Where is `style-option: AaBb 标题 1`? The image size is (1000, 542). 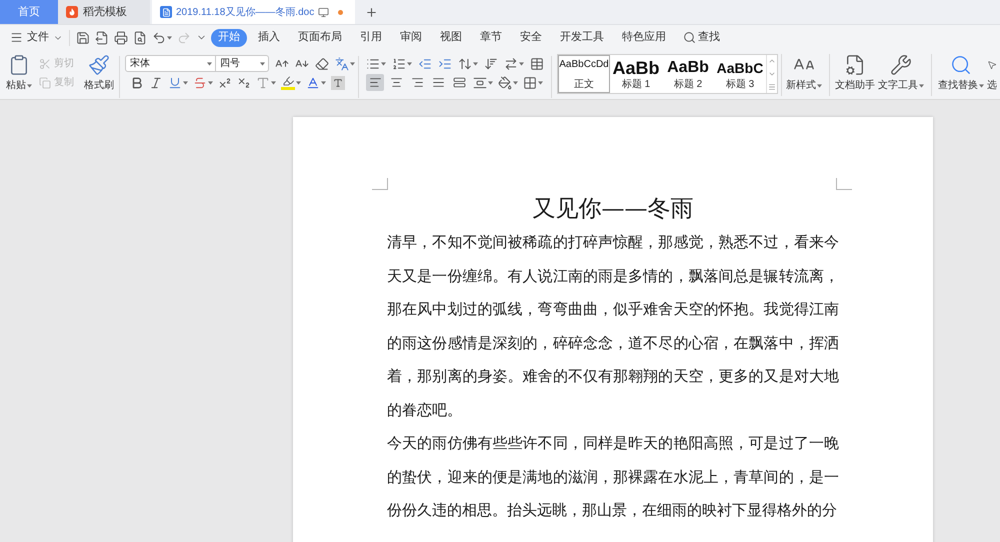
style-option: AaBb 标题 1 is located at coordinates (636, 74).